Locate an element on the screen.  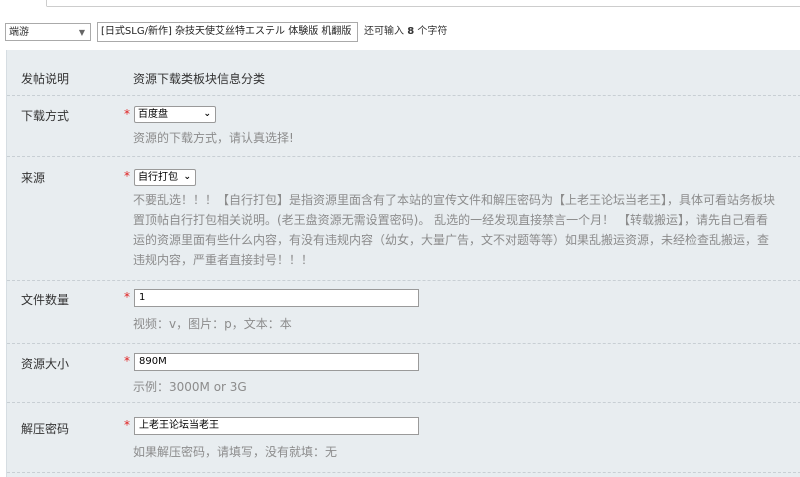
category-select: 端游 ▼ is located at coordinates (48, 32).